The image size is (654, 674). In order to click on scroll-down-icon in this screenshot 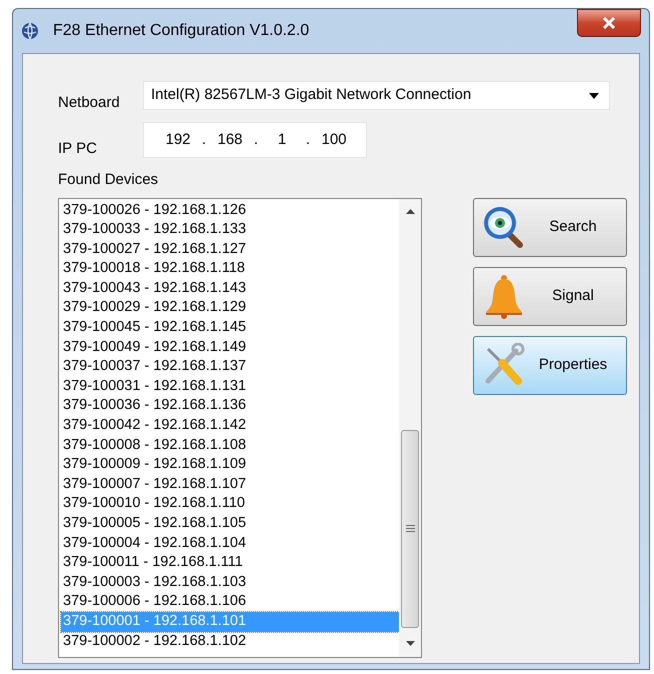, I will do `click(410, 643)`.